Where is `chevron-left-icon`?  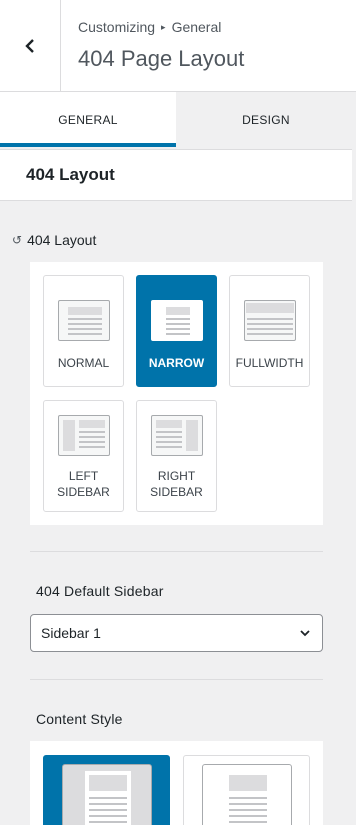 chevron-left-icon is located at coordinates (29, 45).